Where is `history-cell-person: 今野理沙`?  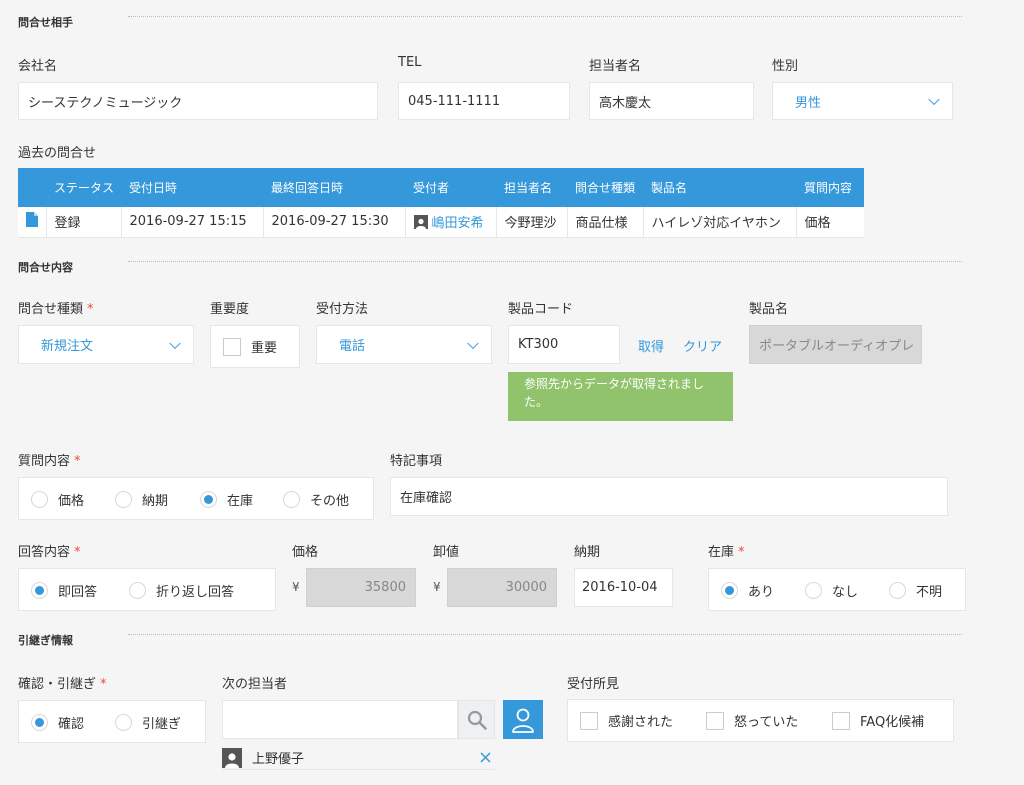 history-cell-person: 今野理沙 is located at coordinates (531, 222).